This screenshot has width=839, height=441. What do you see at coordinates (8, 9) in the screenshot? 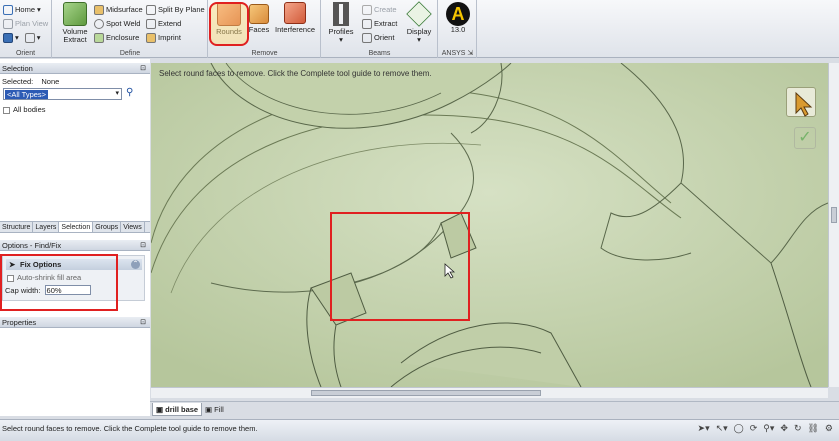
I see `home-icon` at bounding box center [8, 9].